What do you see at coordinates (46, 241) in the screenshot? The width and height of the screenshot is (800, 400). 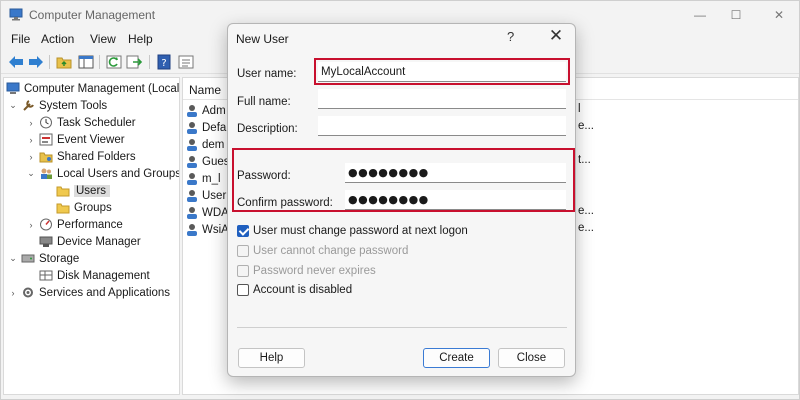 I see `device-manager-icon` at bounding box center [46, 241].